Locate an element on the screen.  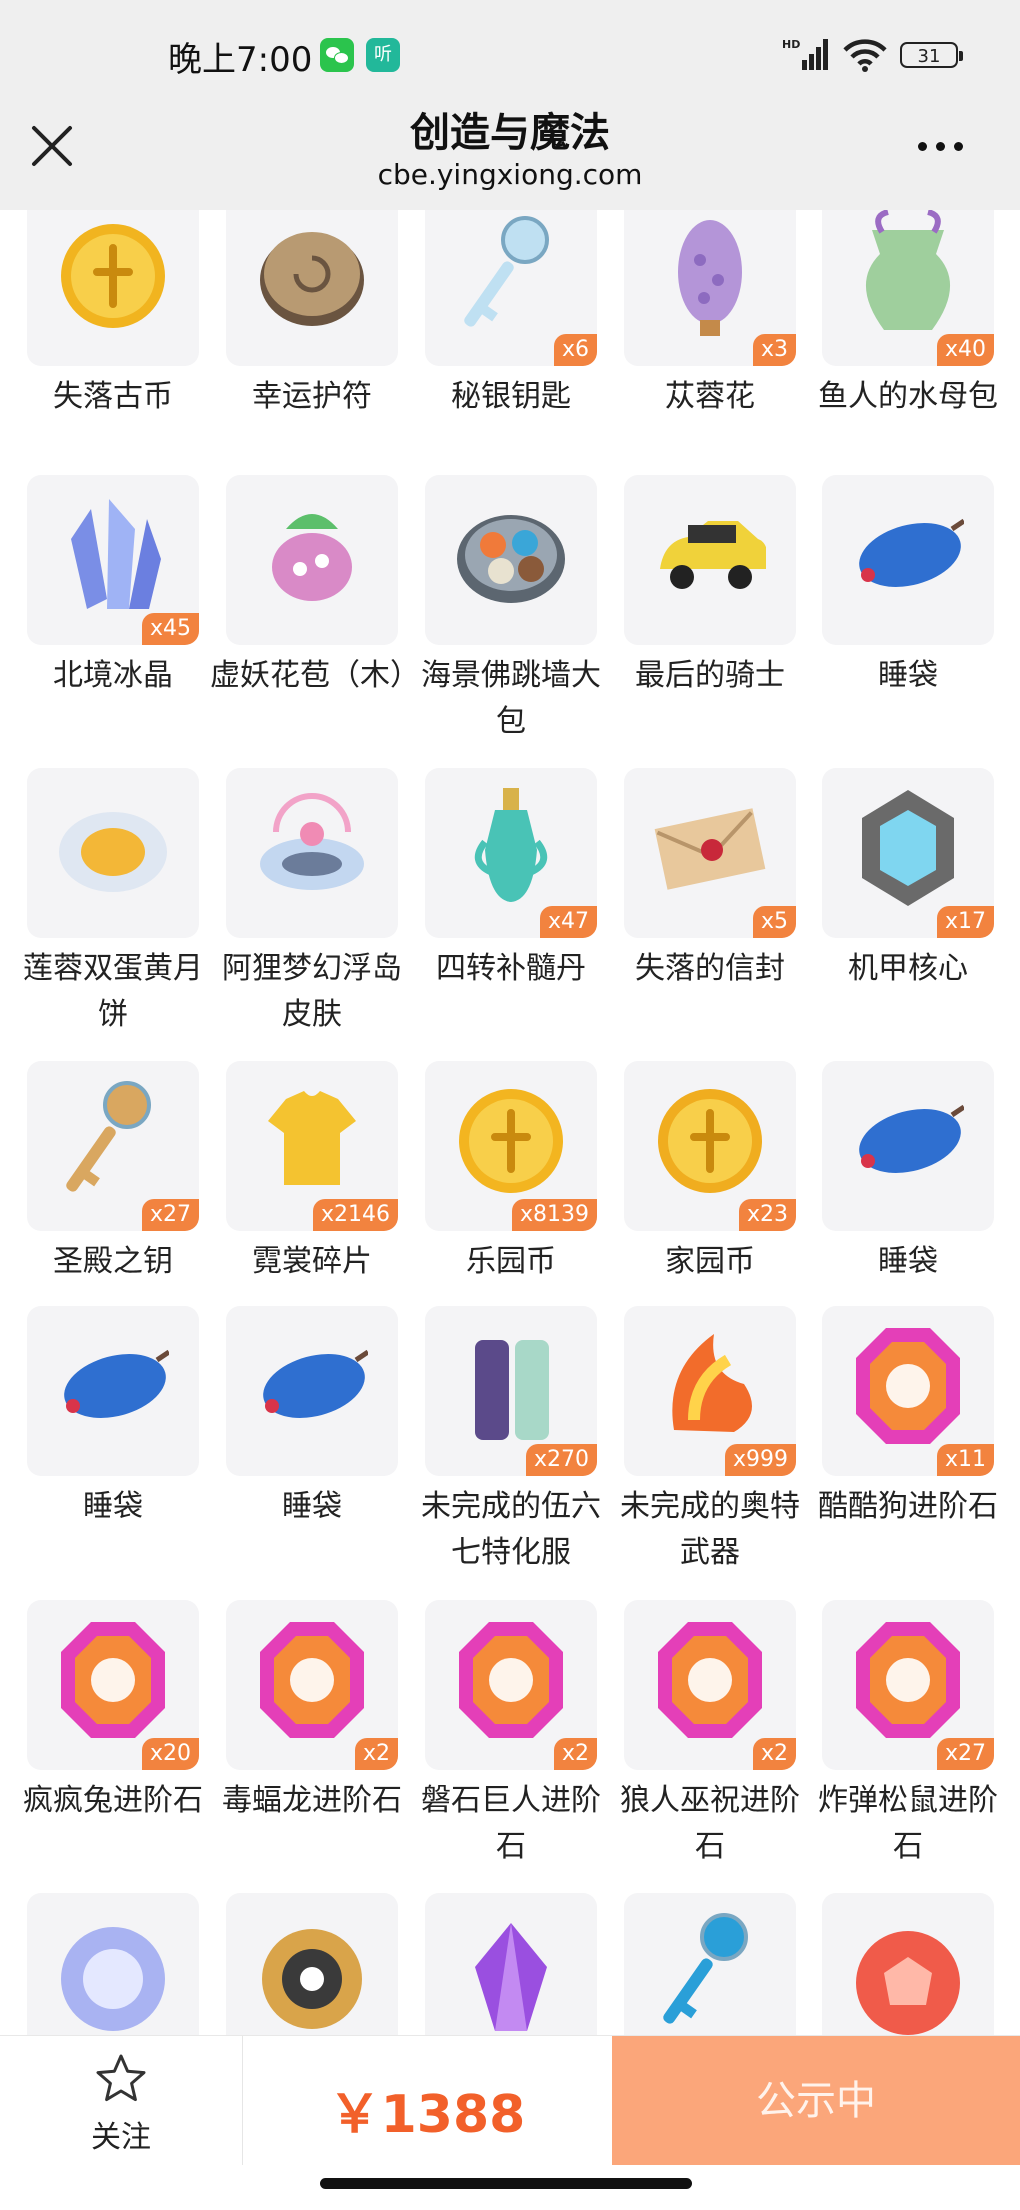
flower-bud-icon is located at coordinates (312, 557).